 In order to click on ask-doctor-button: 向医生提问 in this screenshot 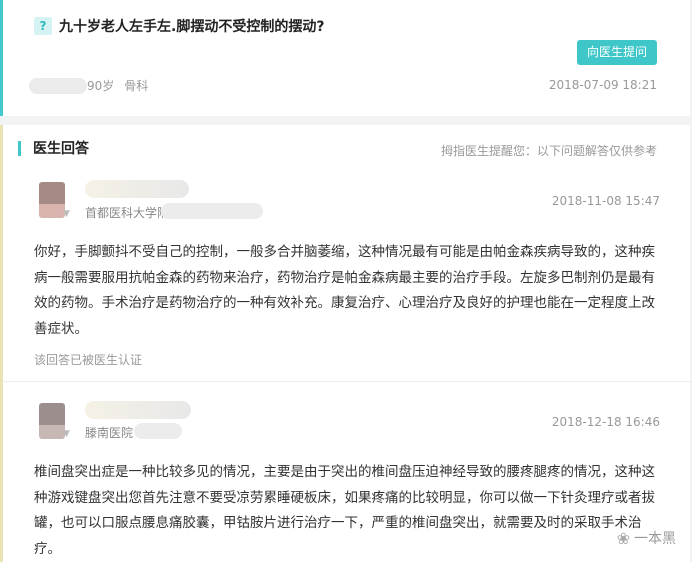, I will do `click(617, 52)`.